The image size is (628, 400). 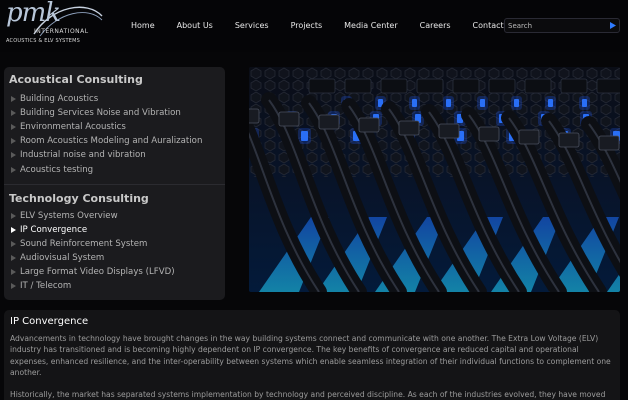 What do you see at coordinates (114, 169) in the screenshot?
I see `sidebar-item-acoustics-testing: Acoustics testing` at bounding box center [114, 169].